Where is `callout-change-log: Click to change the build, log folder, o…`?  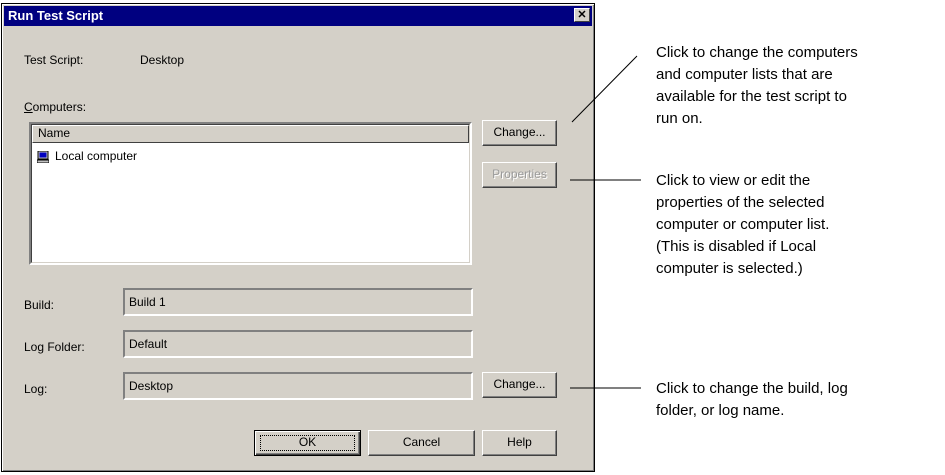
callout-change-log: Click to change the build, log folder, o… is located at coordinates (752, 399).